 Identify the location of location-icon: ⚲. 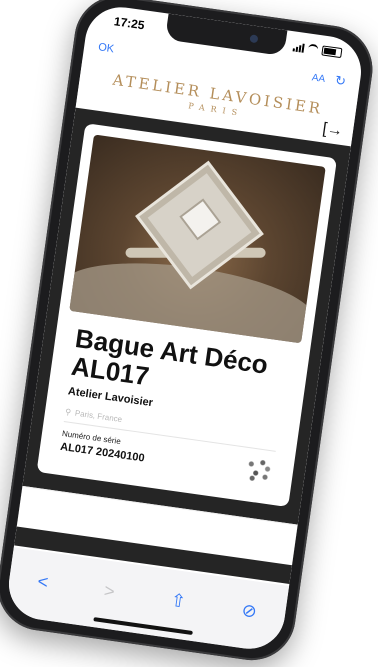
(68, 412).